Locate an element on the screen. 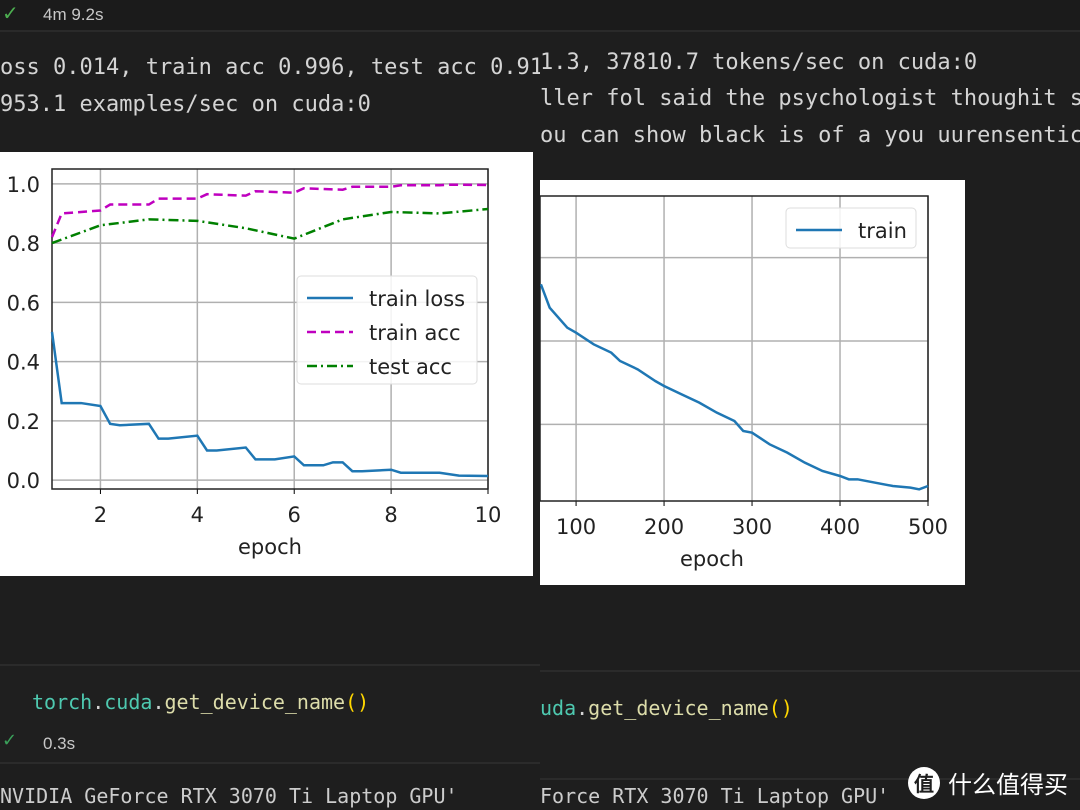 The width and height of the screenshot is (1080, 810). x-tick-label: 10 is located at coordinates (488, 515).